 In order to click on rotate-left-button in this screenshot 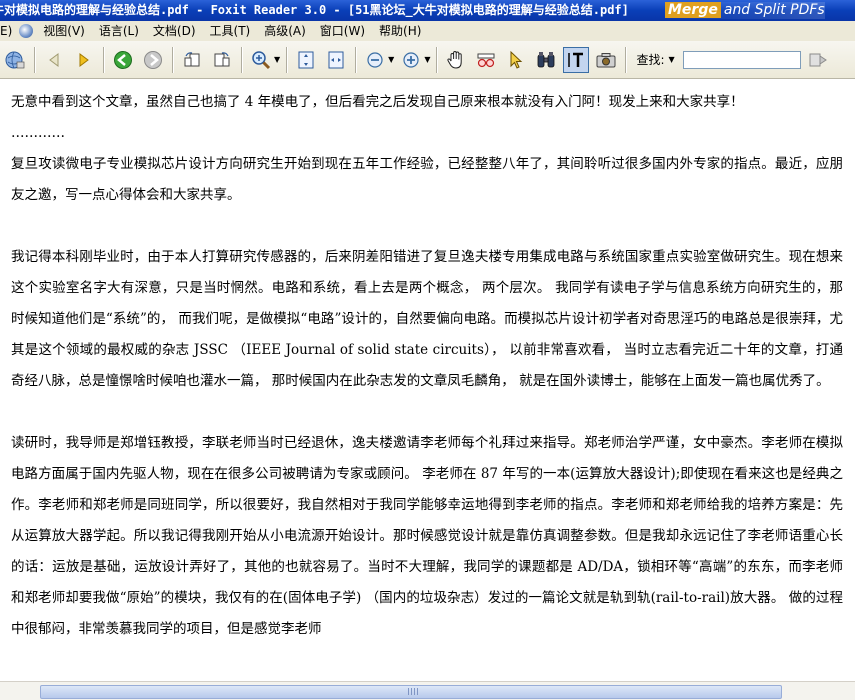, I will do `click(192, 60)`.